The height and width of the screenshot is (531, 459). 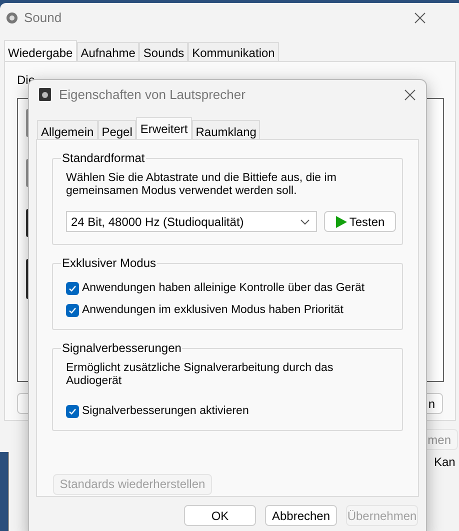 I want to click on window-text: Kan, so click(x=445, y=462).